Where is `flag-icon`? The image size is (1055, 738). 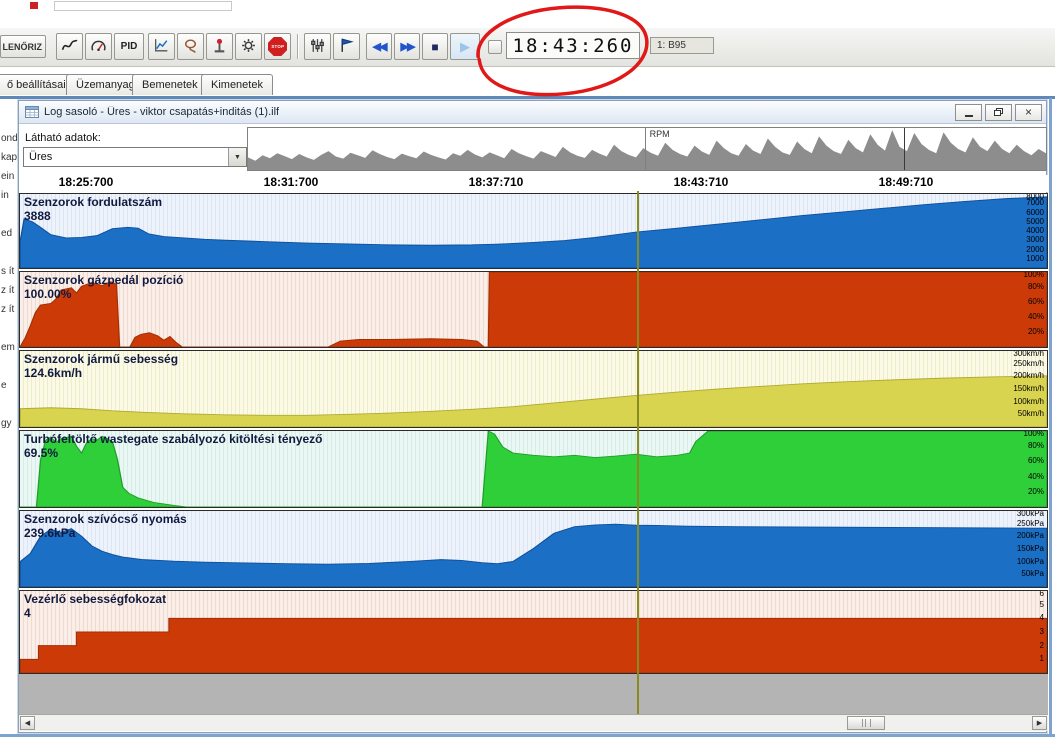 flag-icon is located at coordinates (346, 47).